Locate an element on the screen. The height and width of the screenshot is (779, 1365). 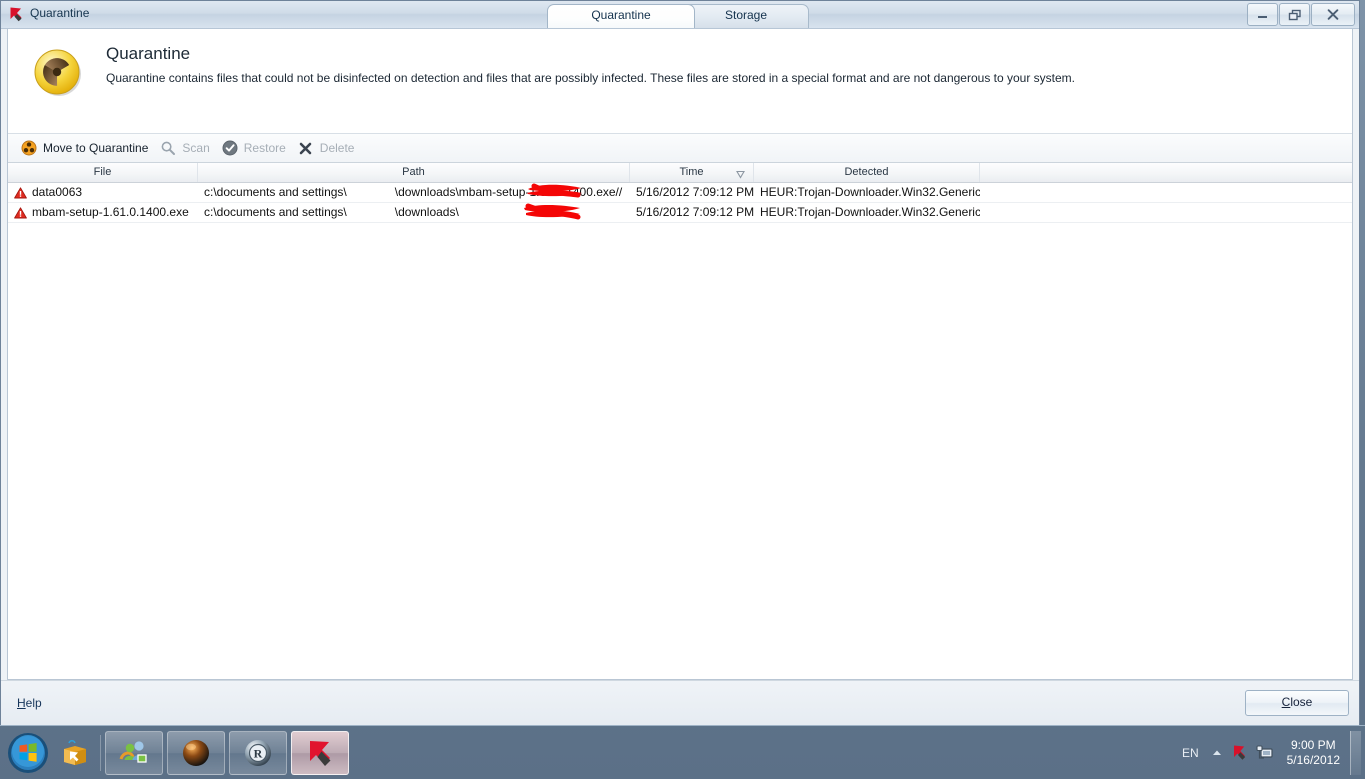
actions-toolbar: Move to Quarantine Scan Restore Delete is located at coordinates (680, 148).